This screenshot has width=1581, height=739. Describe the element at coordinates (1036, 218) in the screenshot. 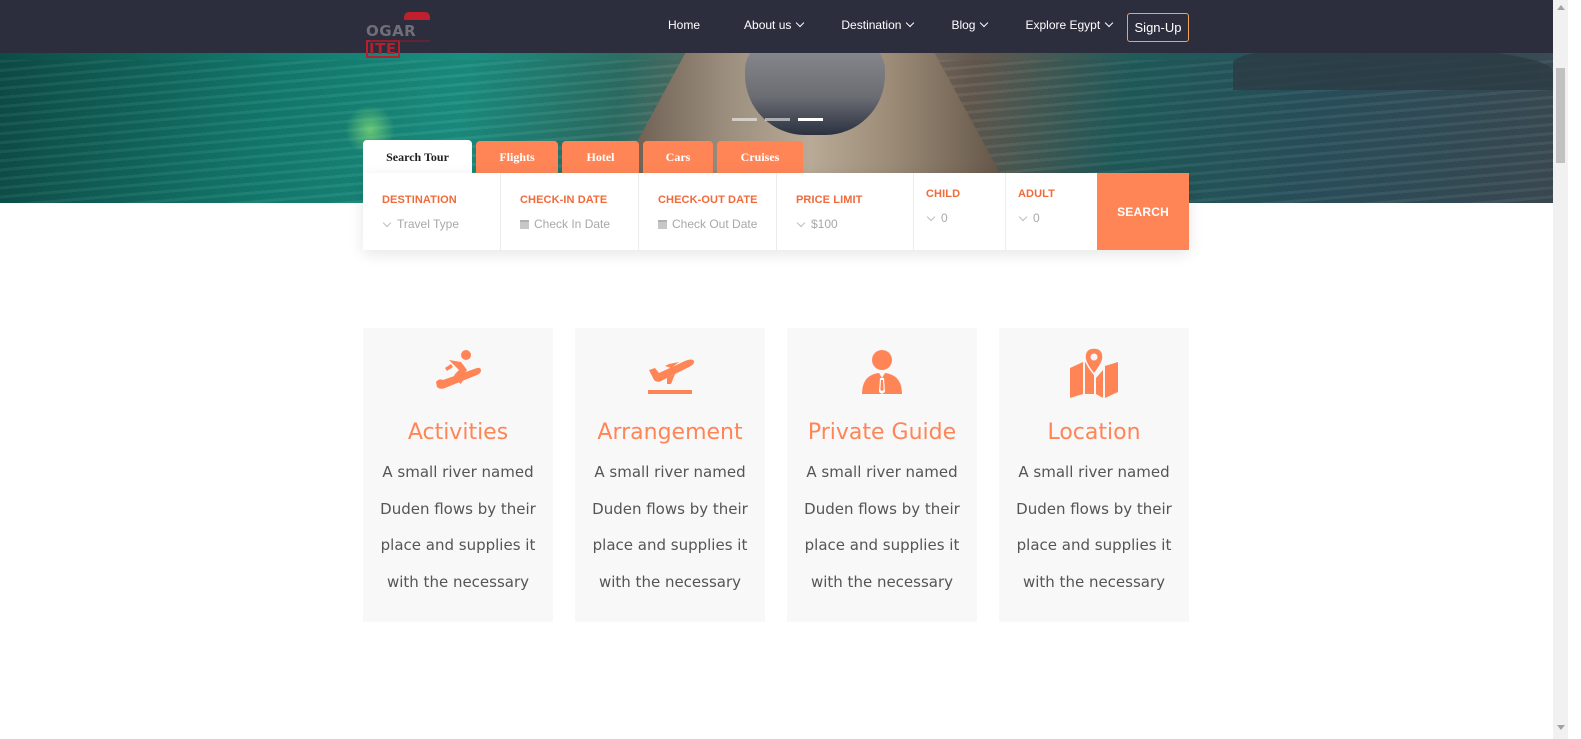

I see `adult-select: 0` at that location.